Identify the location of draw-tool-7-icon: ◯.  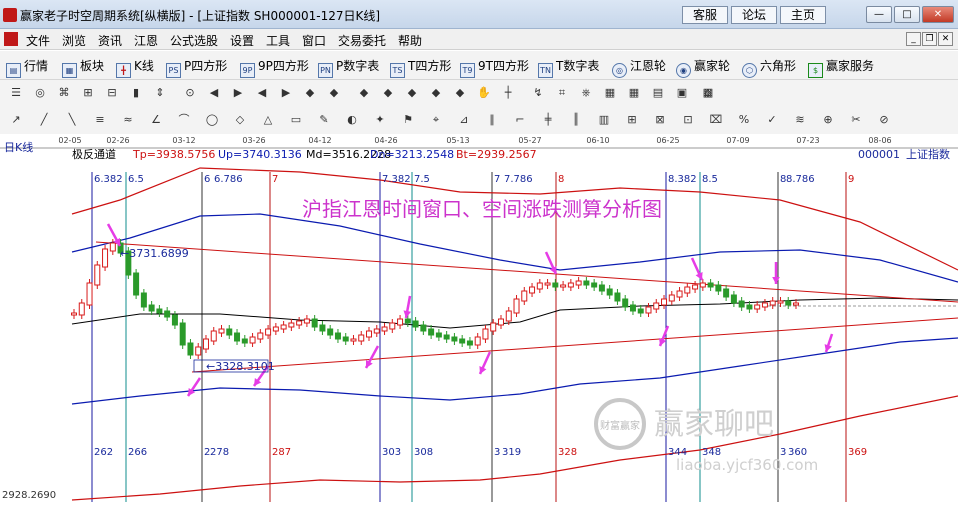
(212, 120).